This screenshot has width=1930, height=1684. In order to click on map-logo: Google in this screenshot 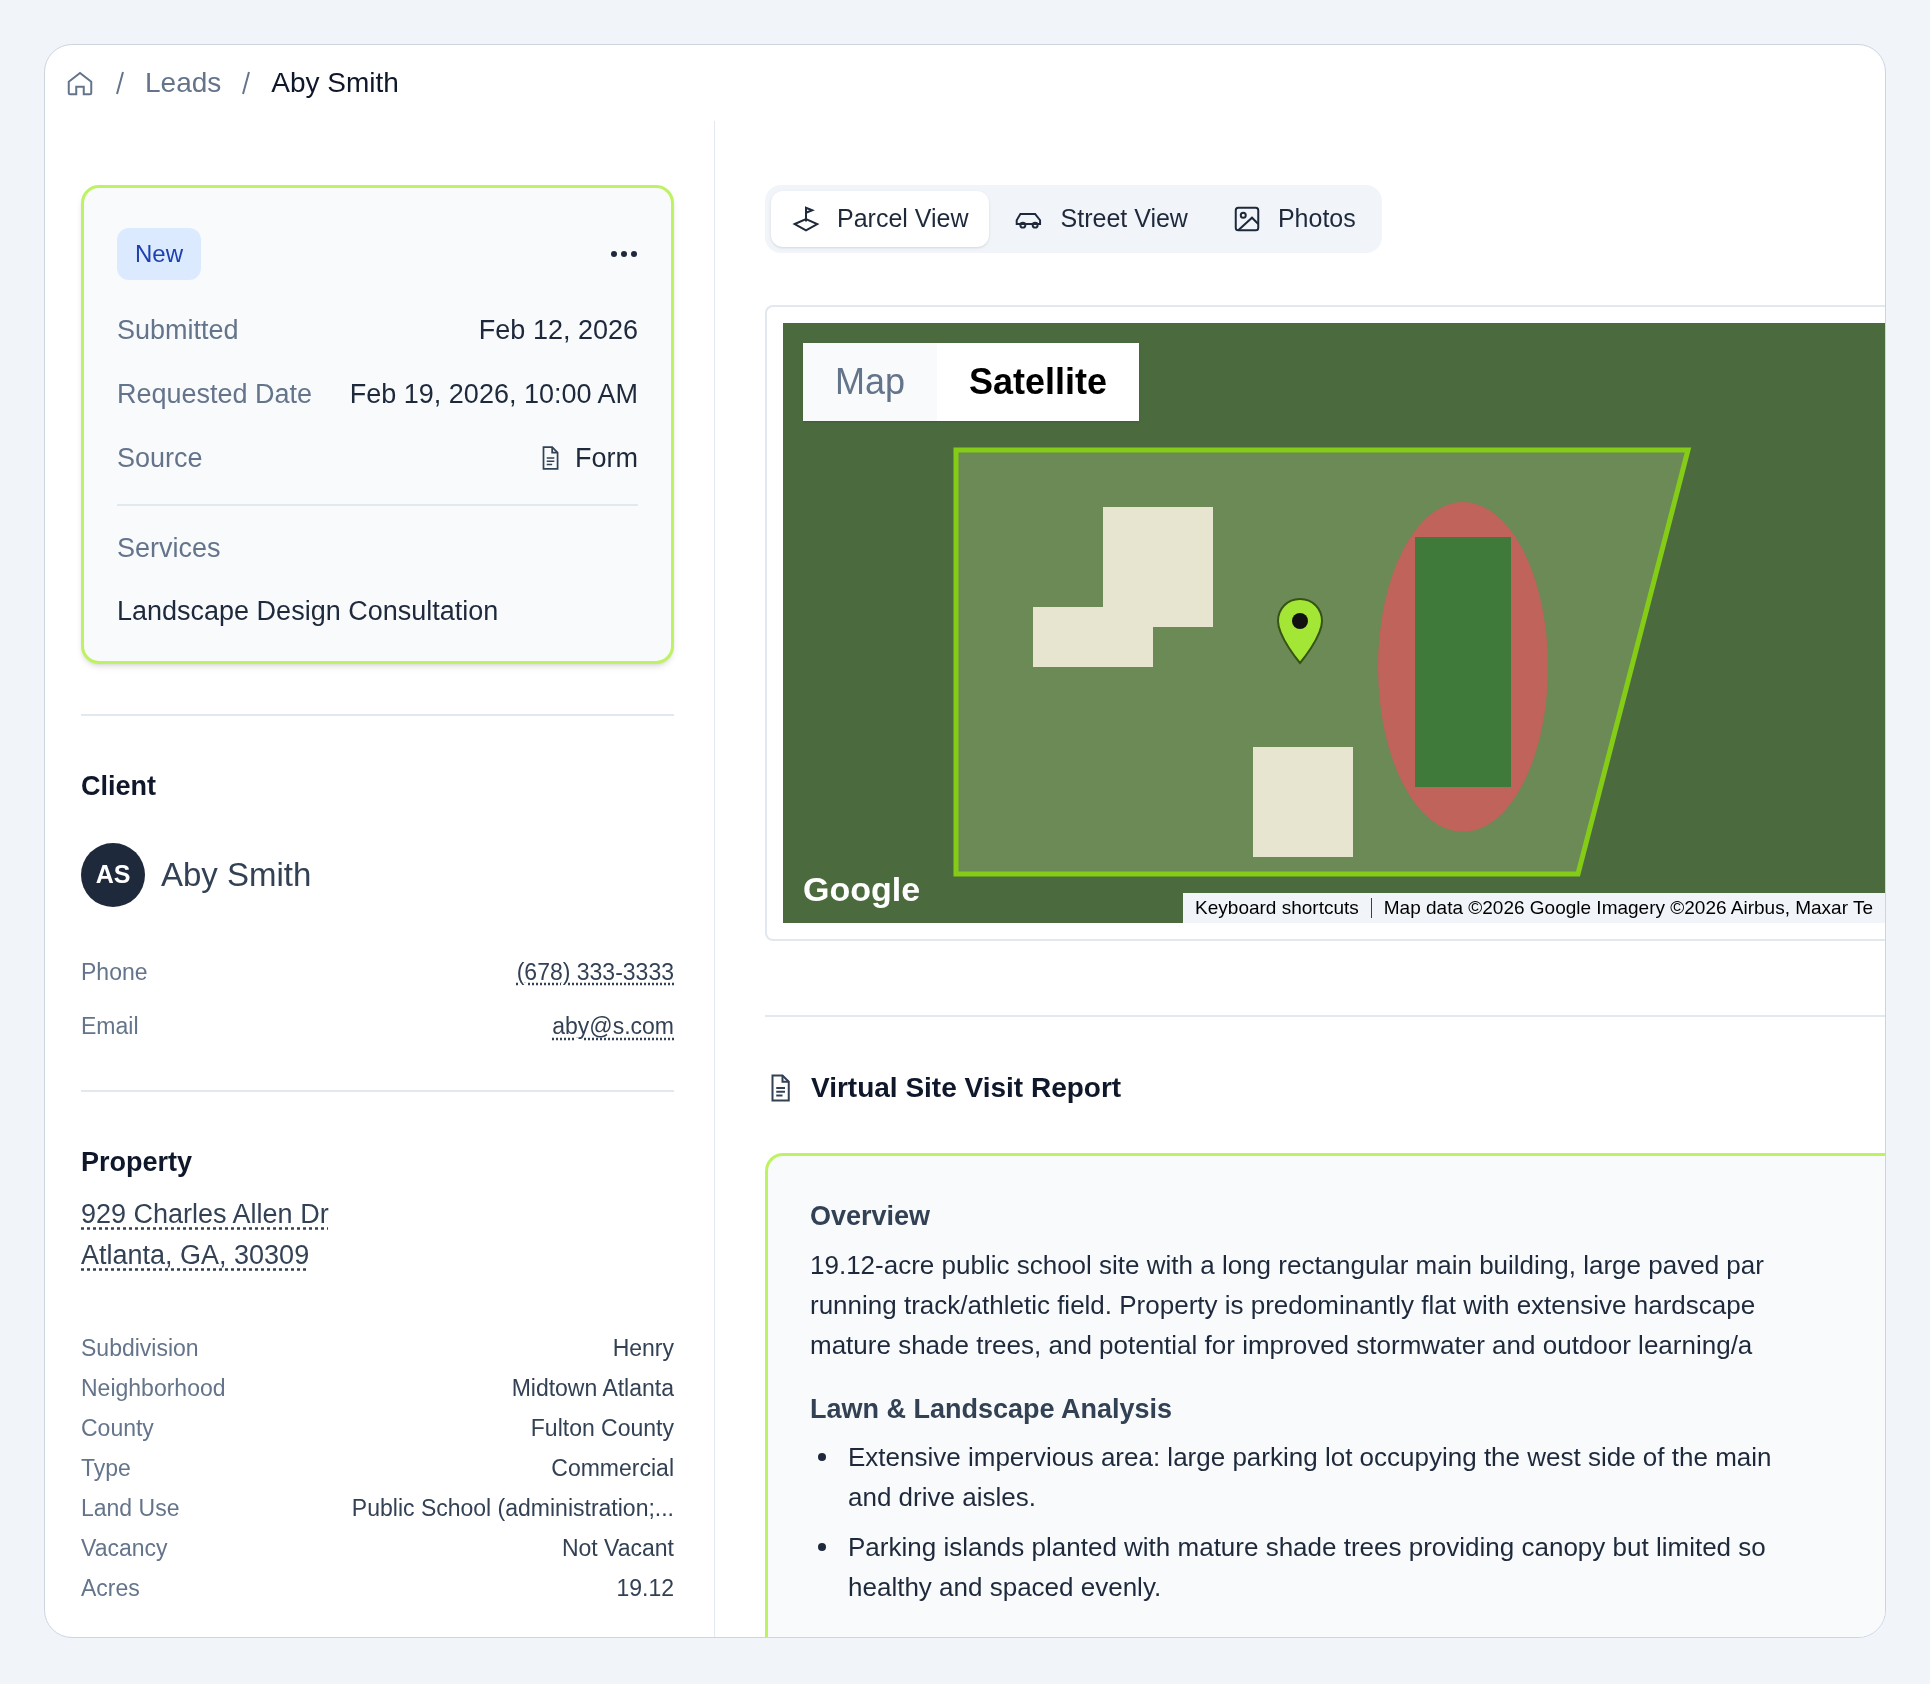, I will do `click(862, 889)`.